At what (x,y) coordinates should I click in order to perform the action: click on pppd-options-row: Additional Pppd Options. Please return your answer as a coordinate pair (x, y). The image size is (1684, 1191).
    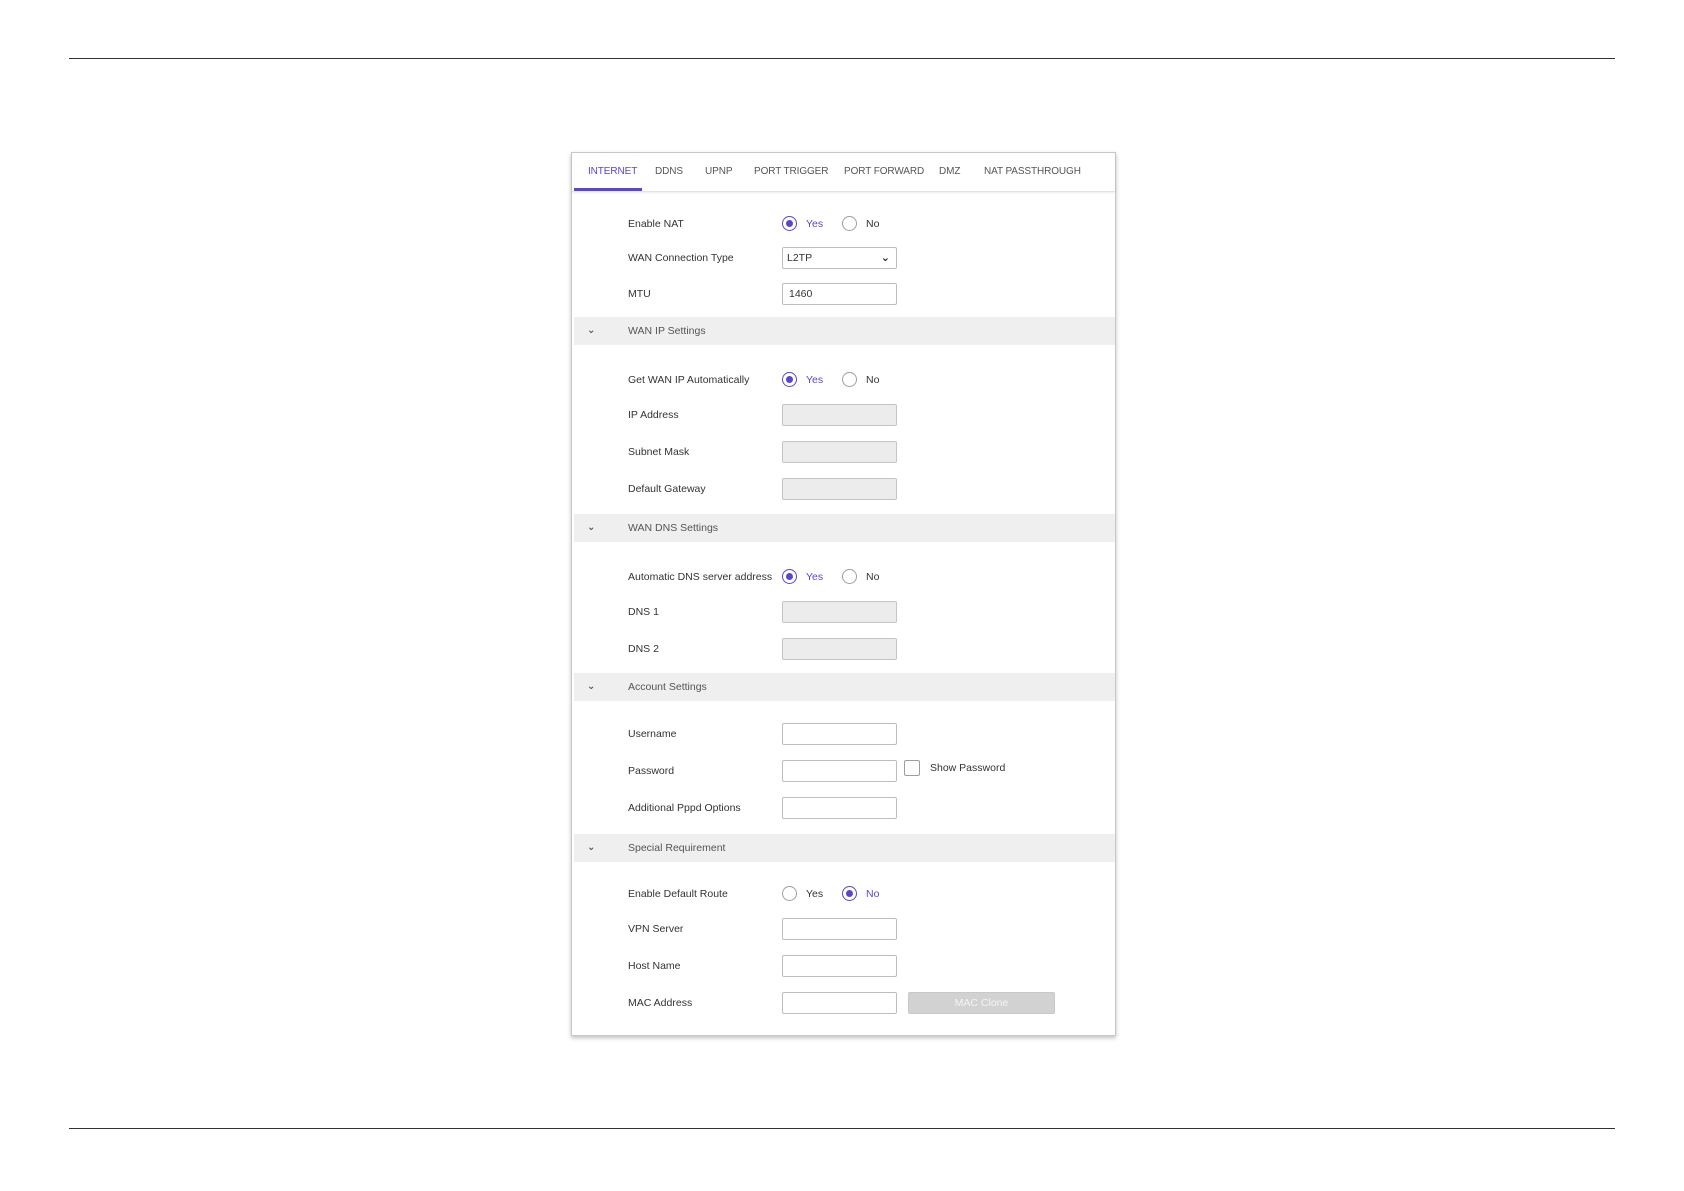
    Looking at the image, I should click on (843, 808).